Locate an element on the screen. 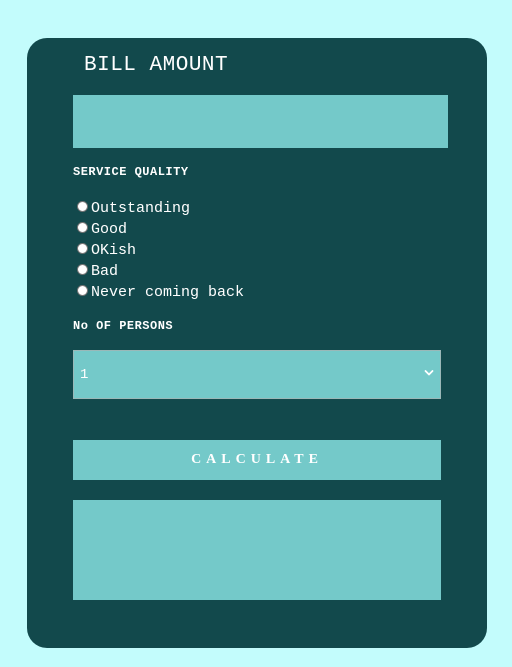  service-option-label: OKish is located at coordinates (114, 250).